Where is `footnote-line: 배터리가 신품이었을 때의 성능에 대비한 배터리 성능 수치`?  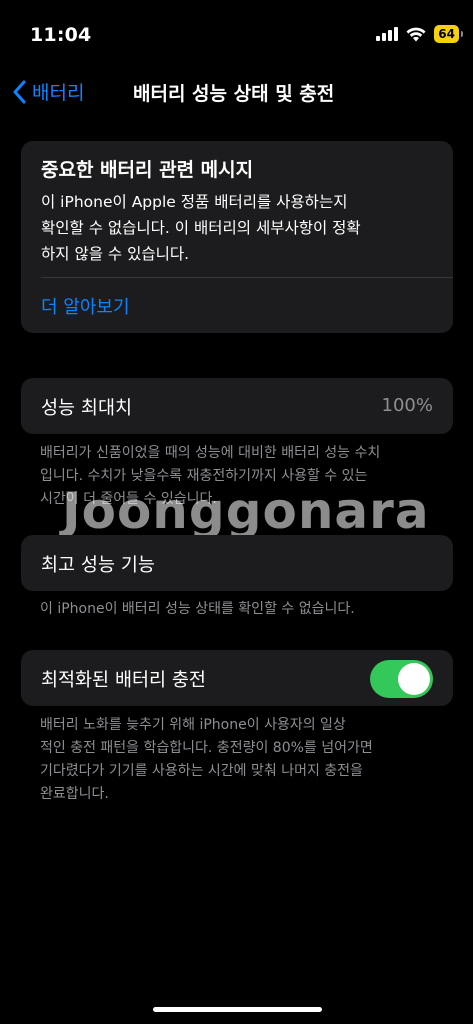
footnote-line: 배터리가 신품이었을 때의 성능에 대비한 배터리 성능 수치 is located at coordinates (210, 453).